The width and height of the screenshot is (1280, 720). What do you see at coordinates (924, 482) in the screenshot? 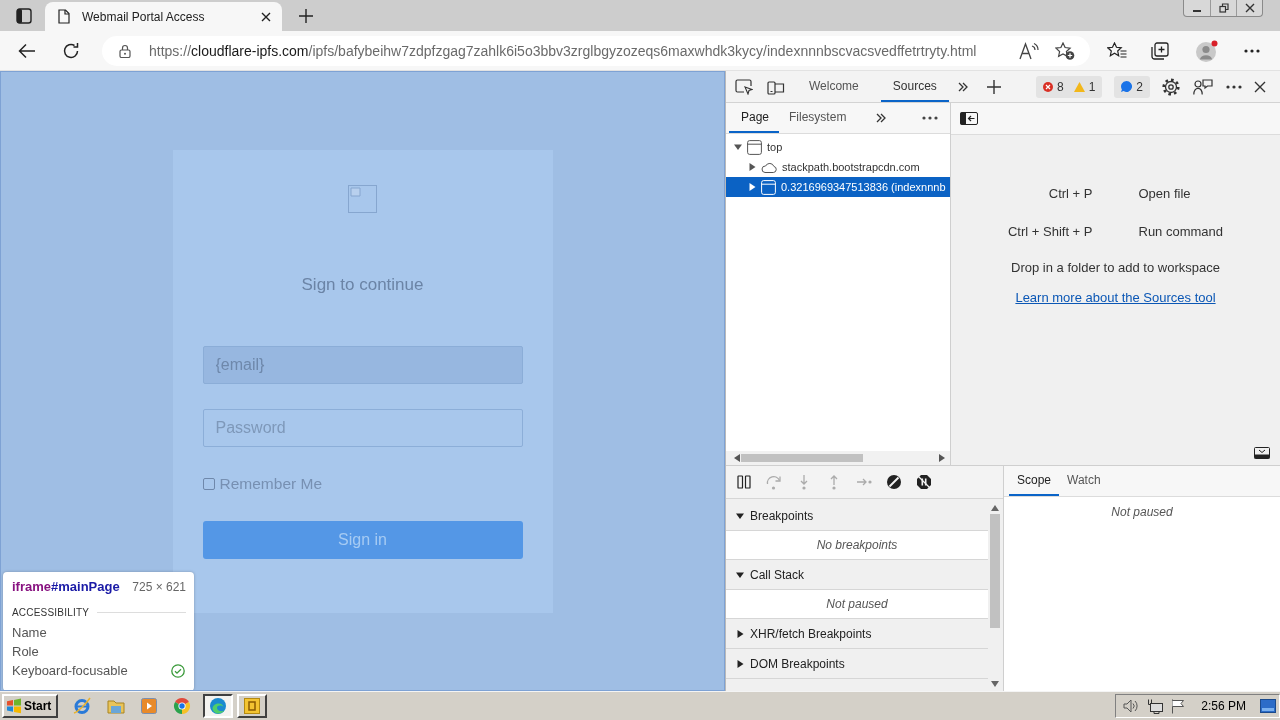
I see `pause-on-exceptions-icon` at bounding box center [924, 482].